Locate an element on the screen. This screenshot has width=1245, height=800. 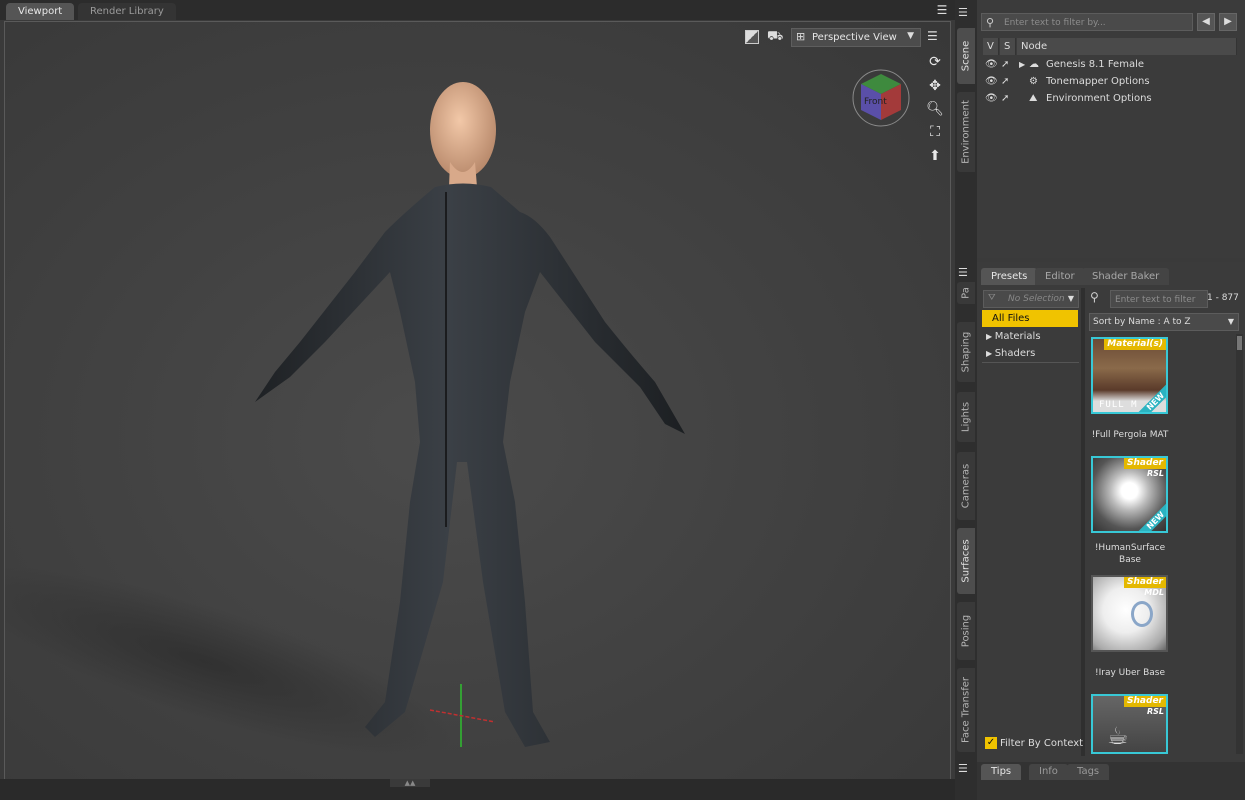
preset-label: !Full Pergola MAT is located at coordinates (1130, 435).